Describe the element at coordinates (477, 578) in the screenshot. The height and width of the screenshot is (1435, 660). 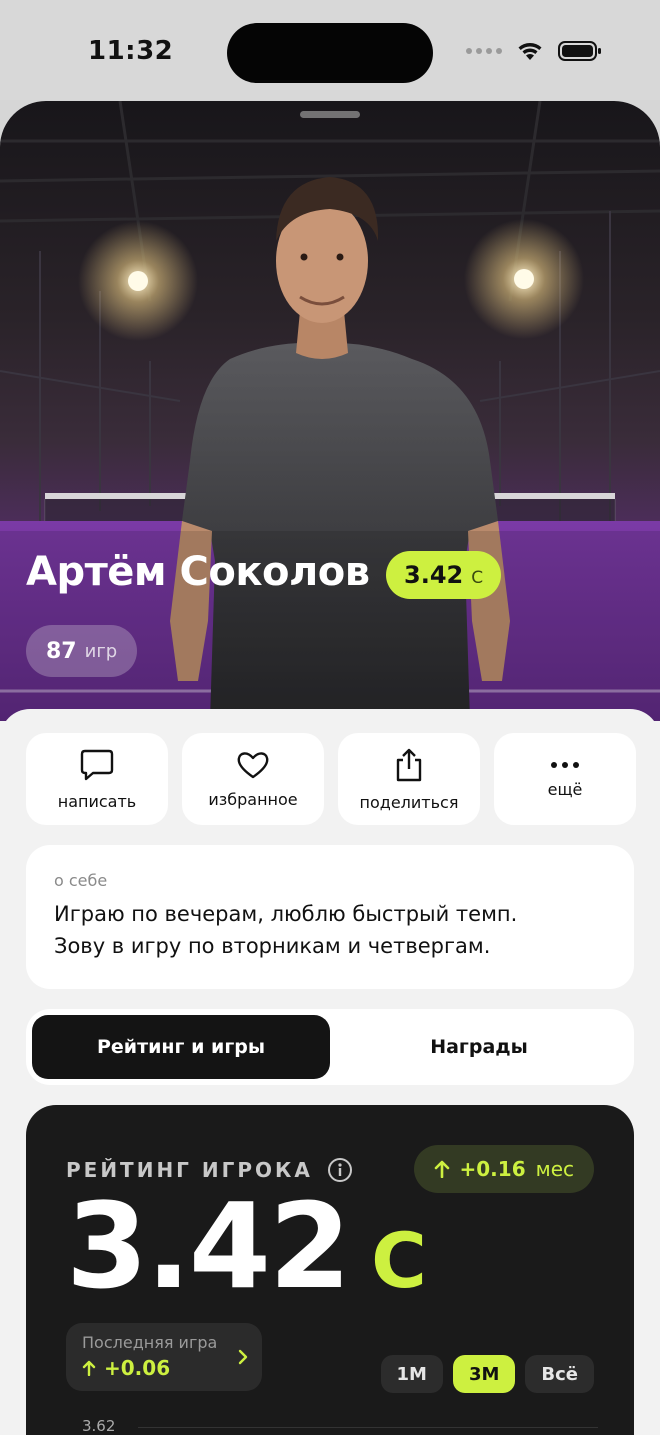
I see `rating-badge-level: C` at that location.